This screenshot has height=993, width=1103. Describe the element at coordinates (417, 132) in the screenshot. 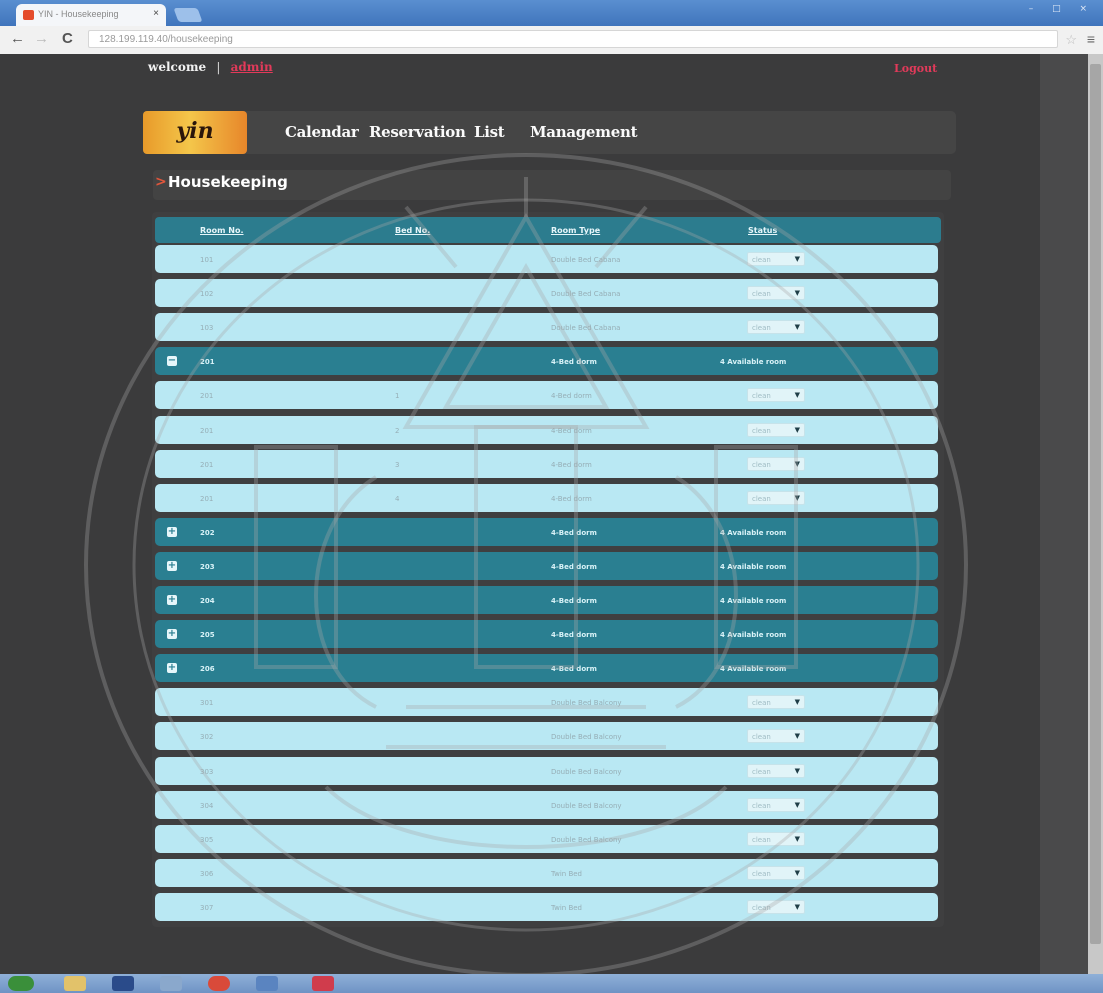

I see `nav-reservation: Reservation` at that location.